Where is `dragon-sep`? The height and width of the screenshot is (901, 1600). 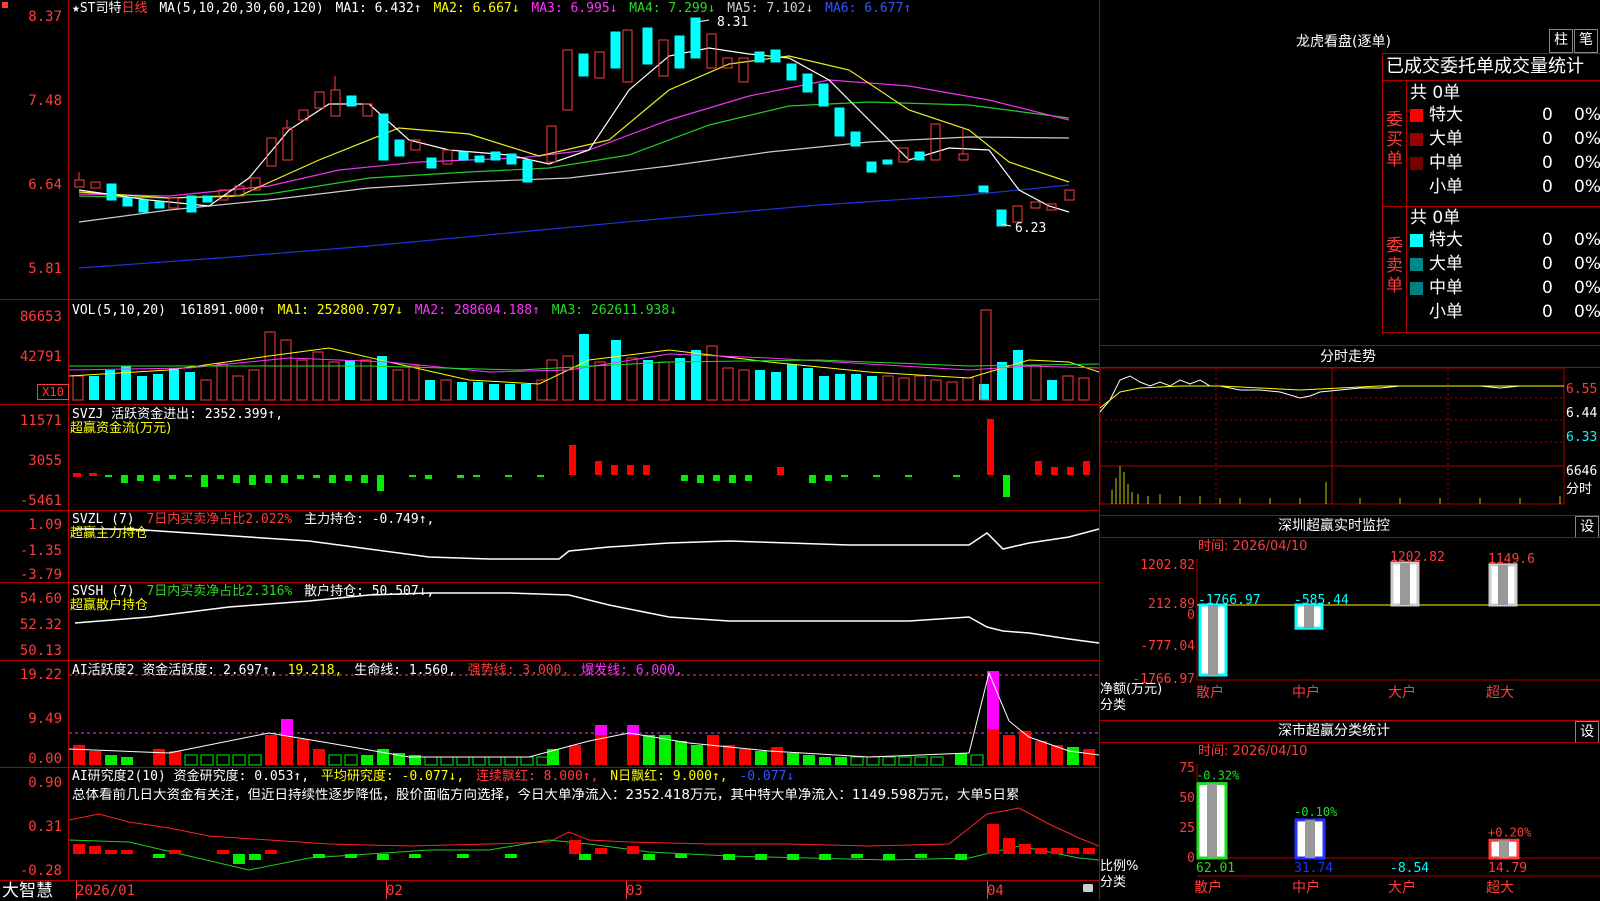
dragon-sep is located at coordinates (1406, 206).